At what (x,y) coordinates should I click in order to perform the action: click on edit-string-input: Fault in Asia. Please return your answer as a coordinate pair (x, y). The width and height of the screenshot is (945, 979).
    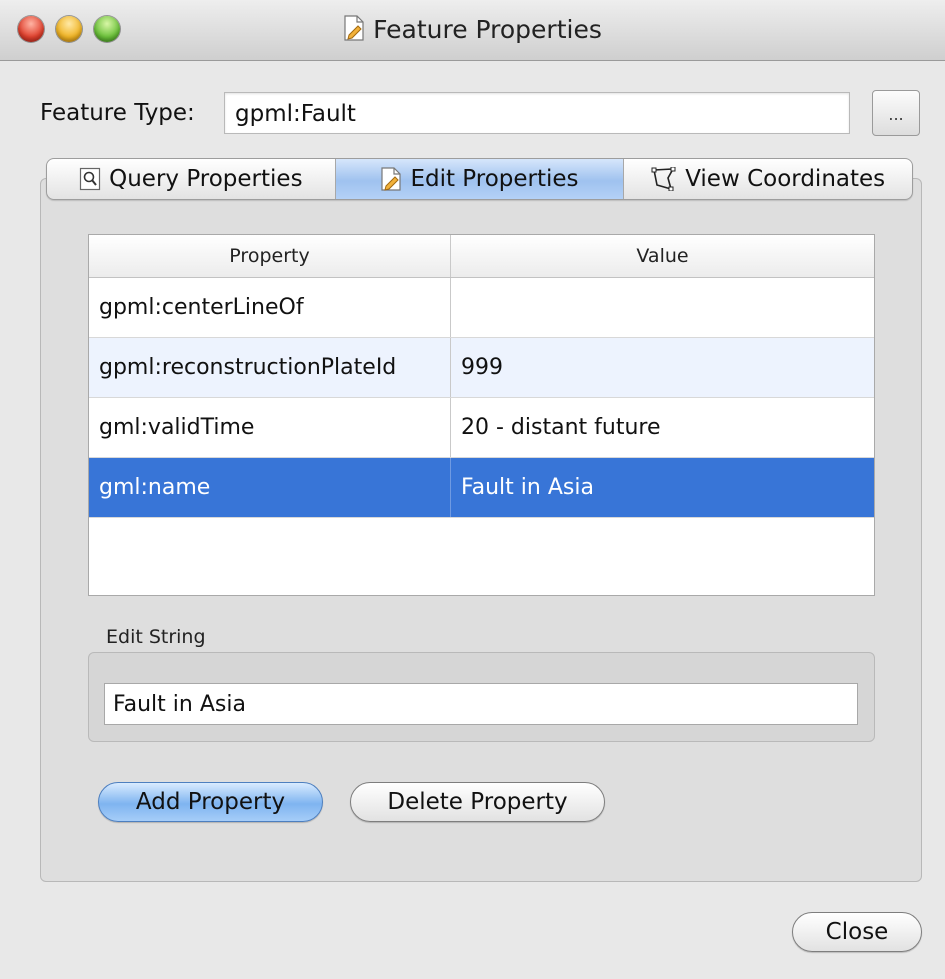
    Looking at the image, I should click on (481, 704).